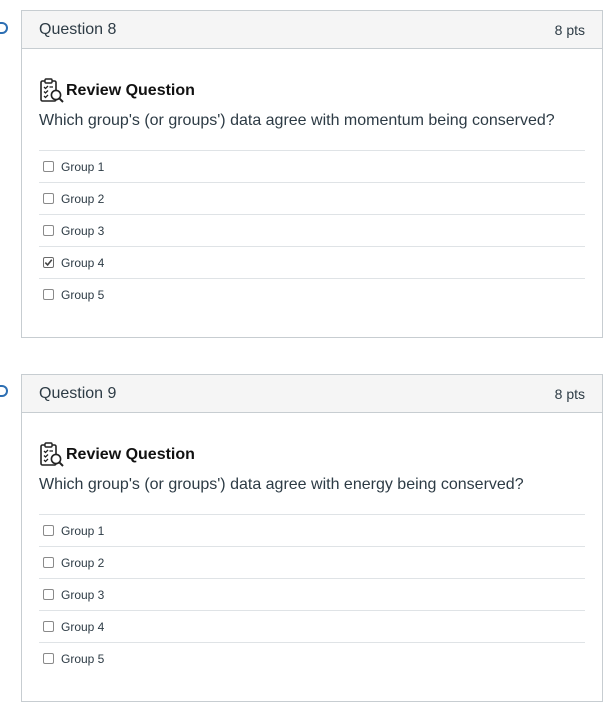  I want to click on question-title: Question 9, so click(78, 393).